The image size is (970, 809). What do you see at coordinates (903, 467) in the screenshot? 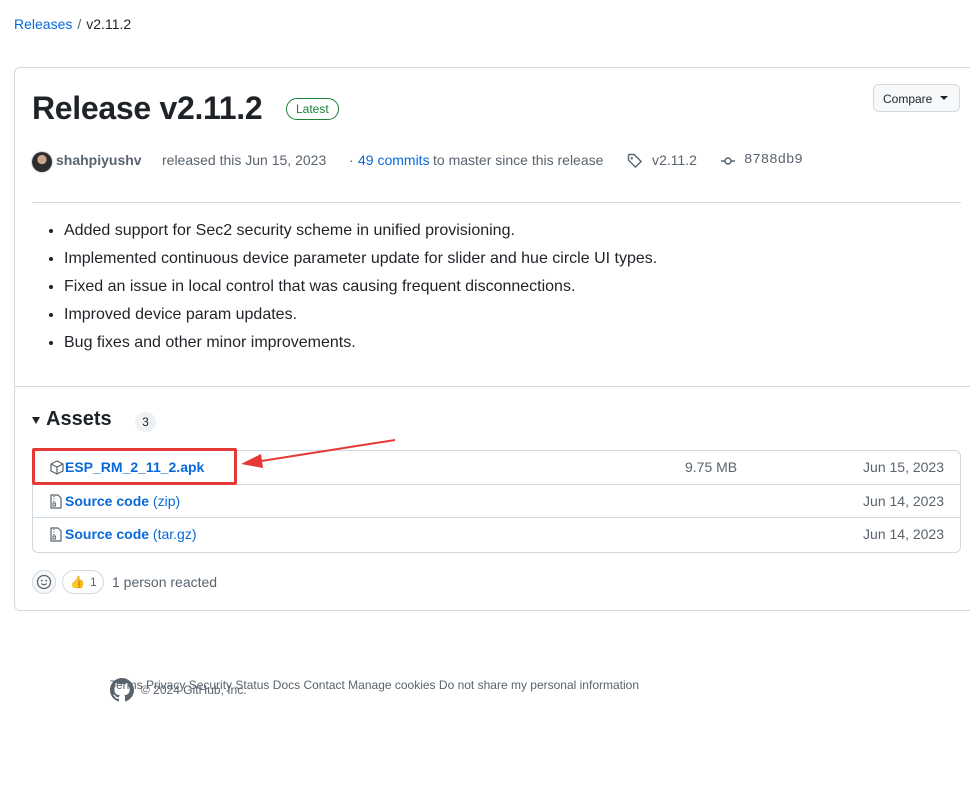
I see `asset-date: Jun 15, 2023` at bounding box center [903, 467].